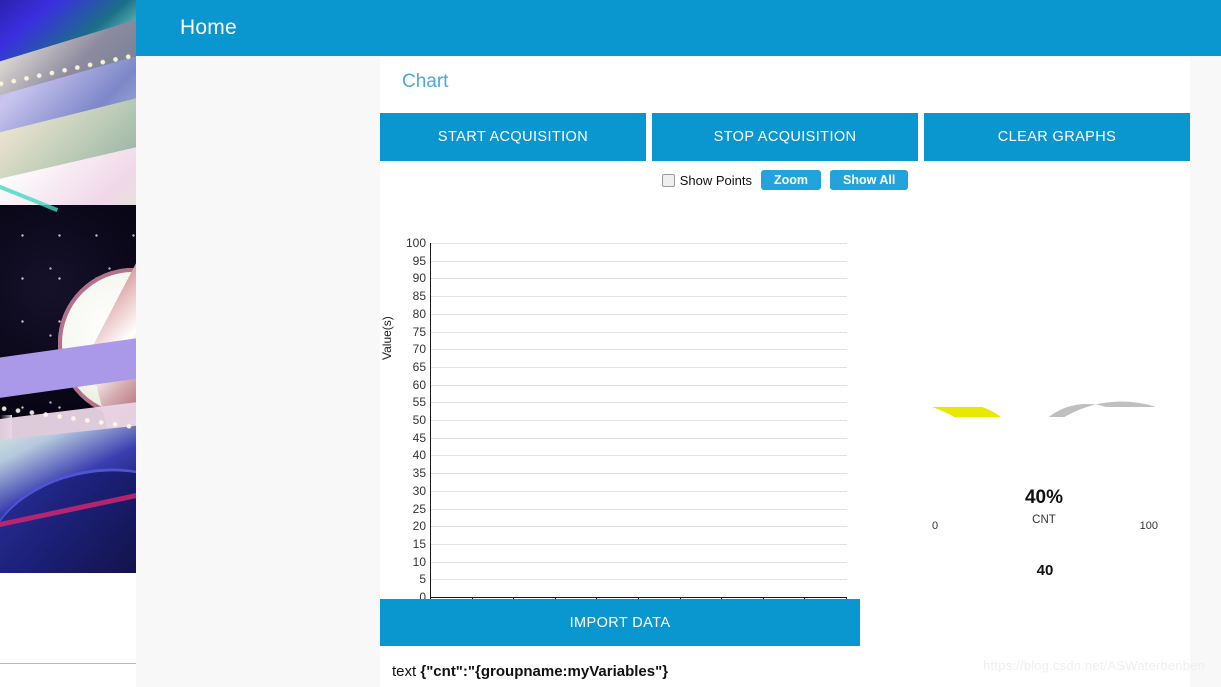 This screenshot has height=687, width=1221. What do you see at coordinates (419, 526) in the screenshot?
I see `chart-y-tick-label: 20` at bounding box center [419, 526].